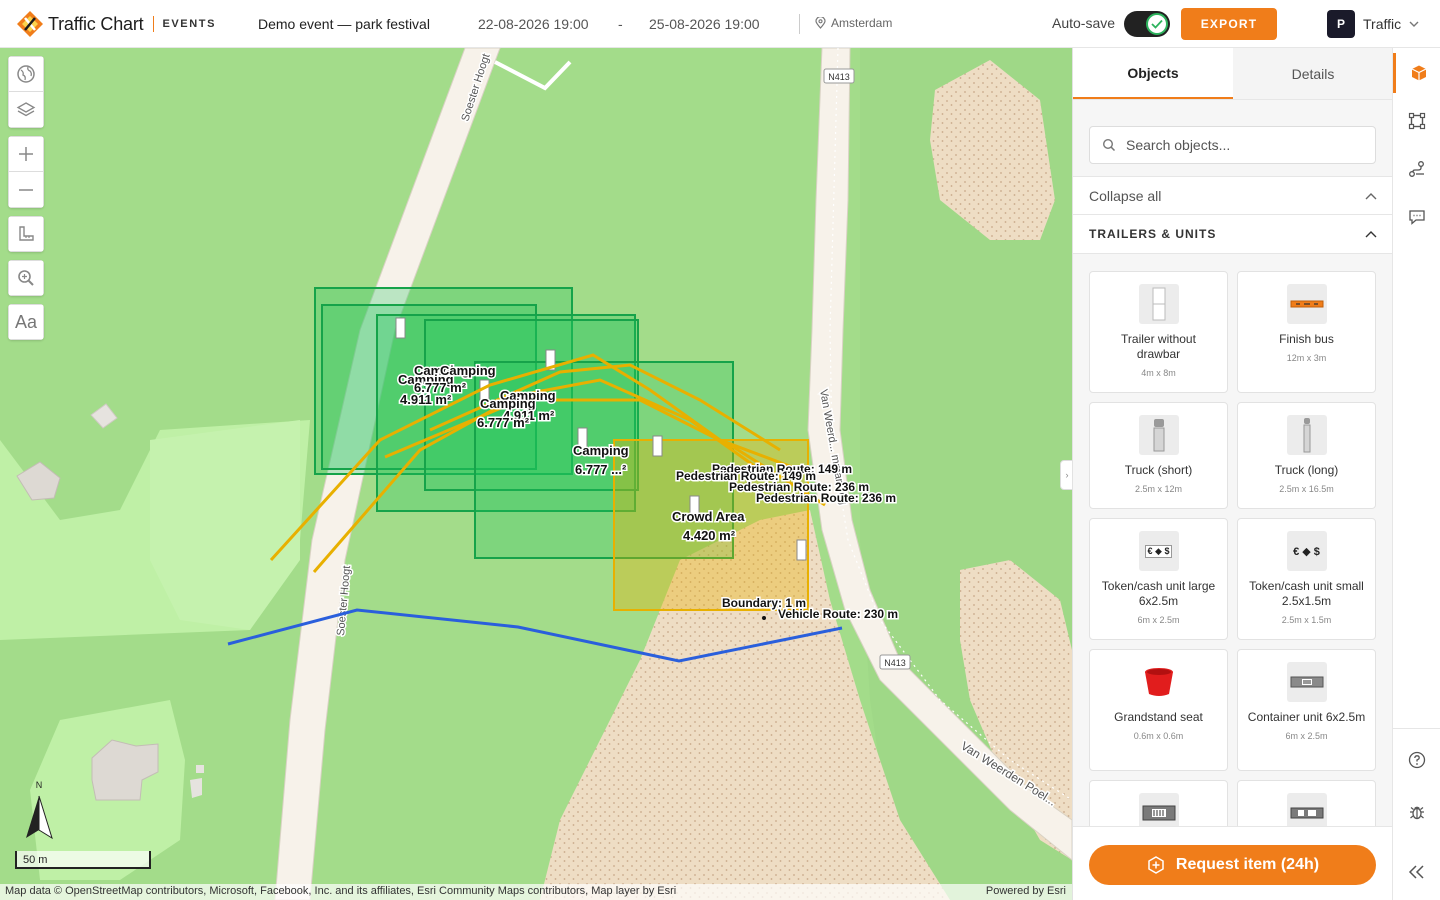 This screenshot has height=900, width=1440. I want to click on rail-collapse-button, so click(1416, 872).